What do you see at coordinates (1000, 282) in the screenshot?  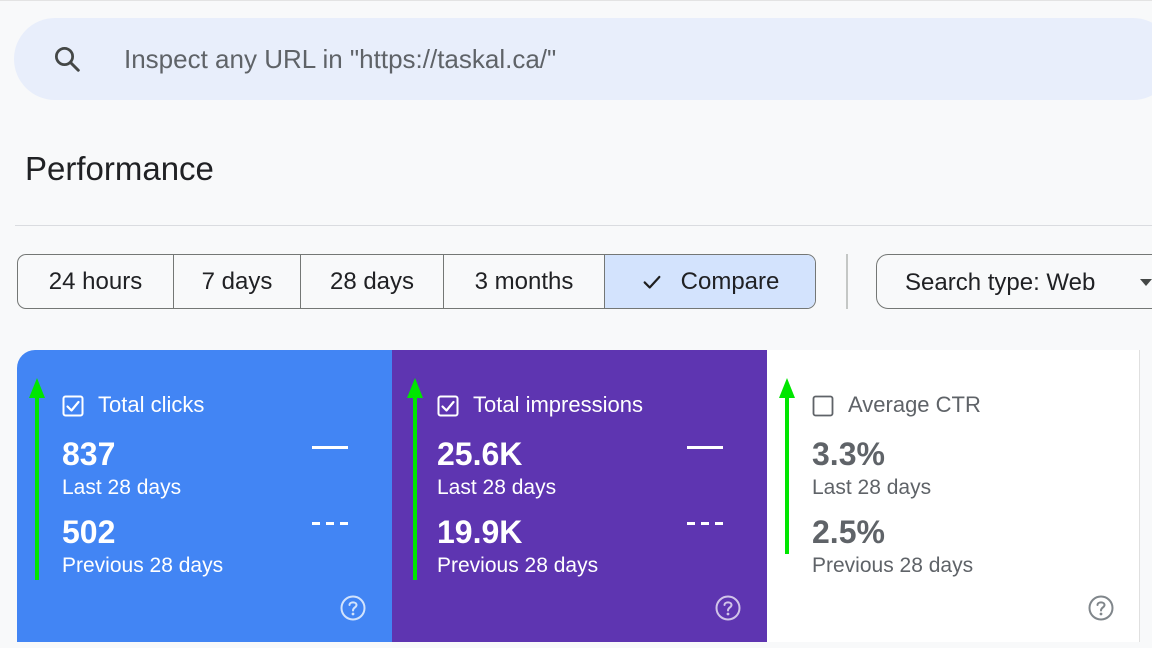 I see `search-type-label: Search type: Web` at bounding box center [1000, 282].